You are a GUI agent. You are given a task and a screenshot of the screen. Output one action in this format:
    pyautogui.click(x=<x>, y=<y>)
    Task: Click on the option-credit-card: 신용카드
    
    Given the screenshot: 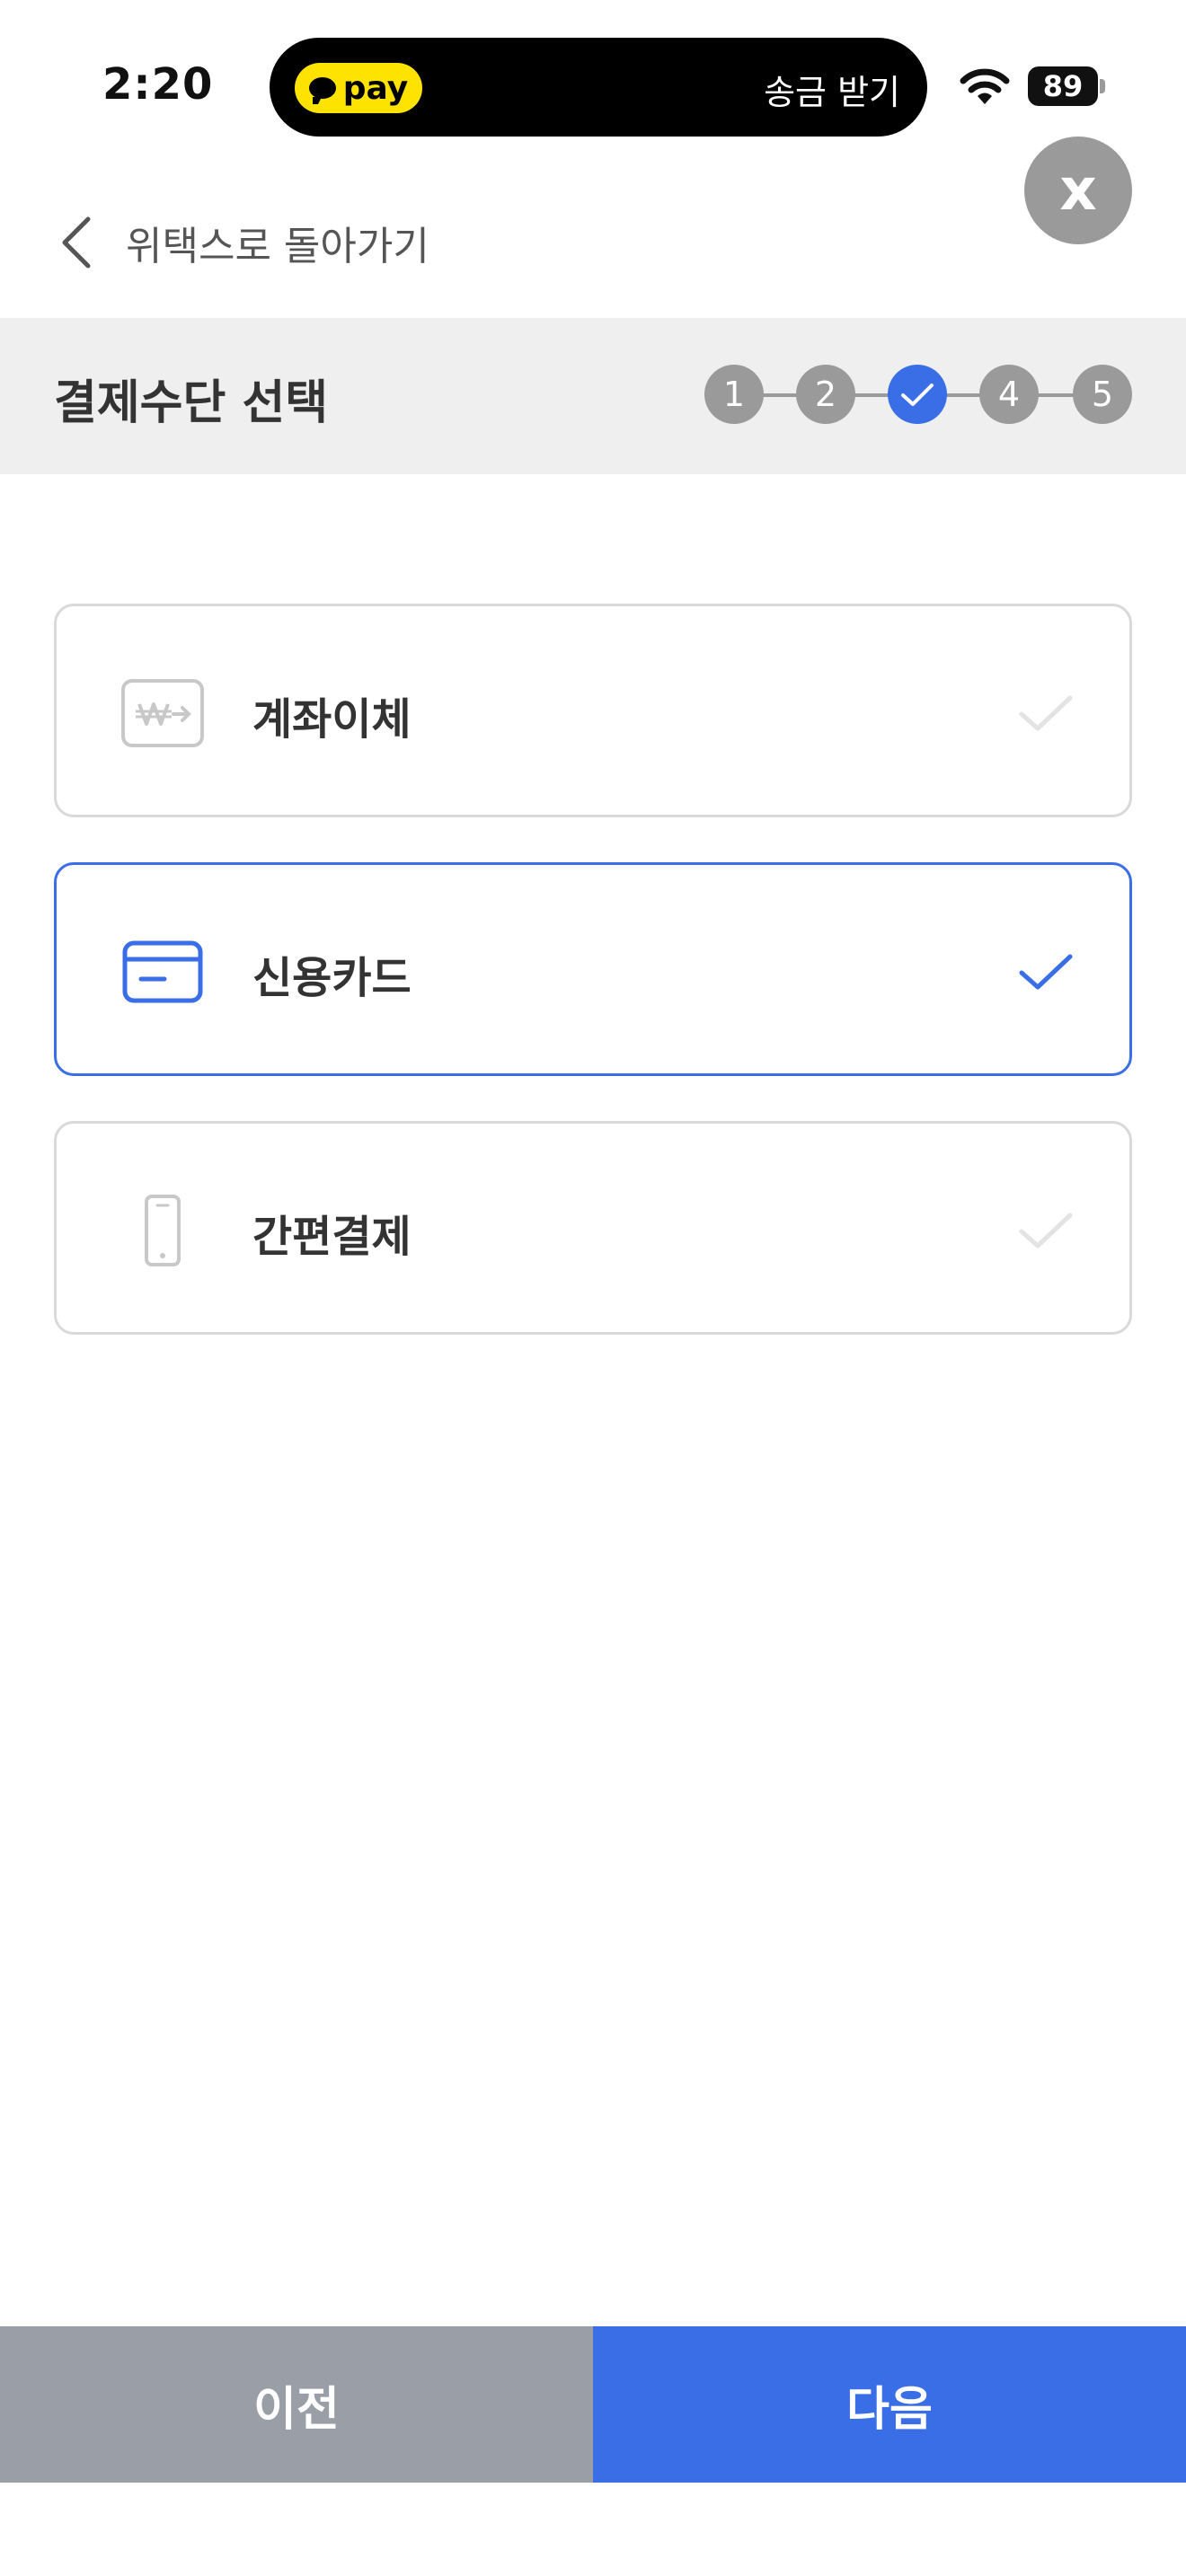 What is the action you would take?
    pyautogui.click(x=593, y=969)
    